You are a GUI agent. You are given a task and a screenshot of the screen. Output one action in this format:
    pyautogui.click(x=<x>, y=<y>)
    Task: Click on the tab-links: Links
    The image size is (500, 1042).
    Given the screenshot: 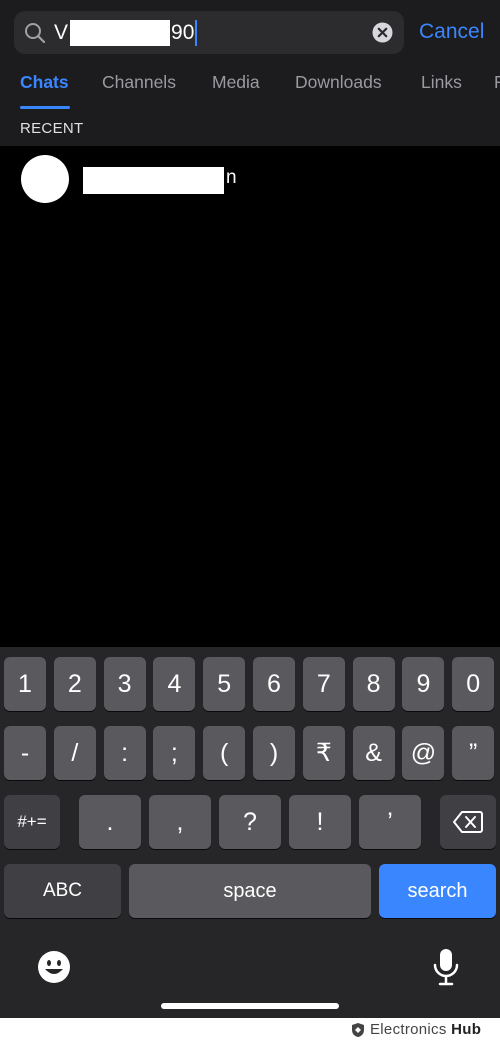 What is the action you would take?
    pyautogui.click(x=441, y=89)
    